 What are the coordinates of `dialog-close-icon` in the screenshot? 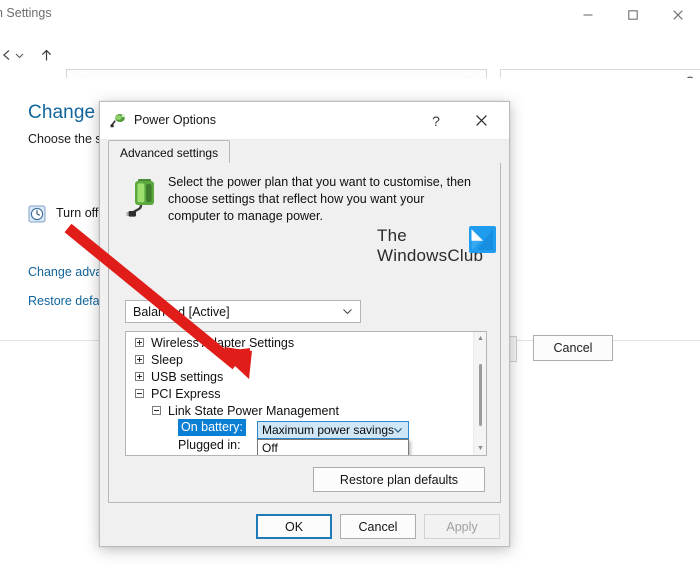 It's located at (481, 120).